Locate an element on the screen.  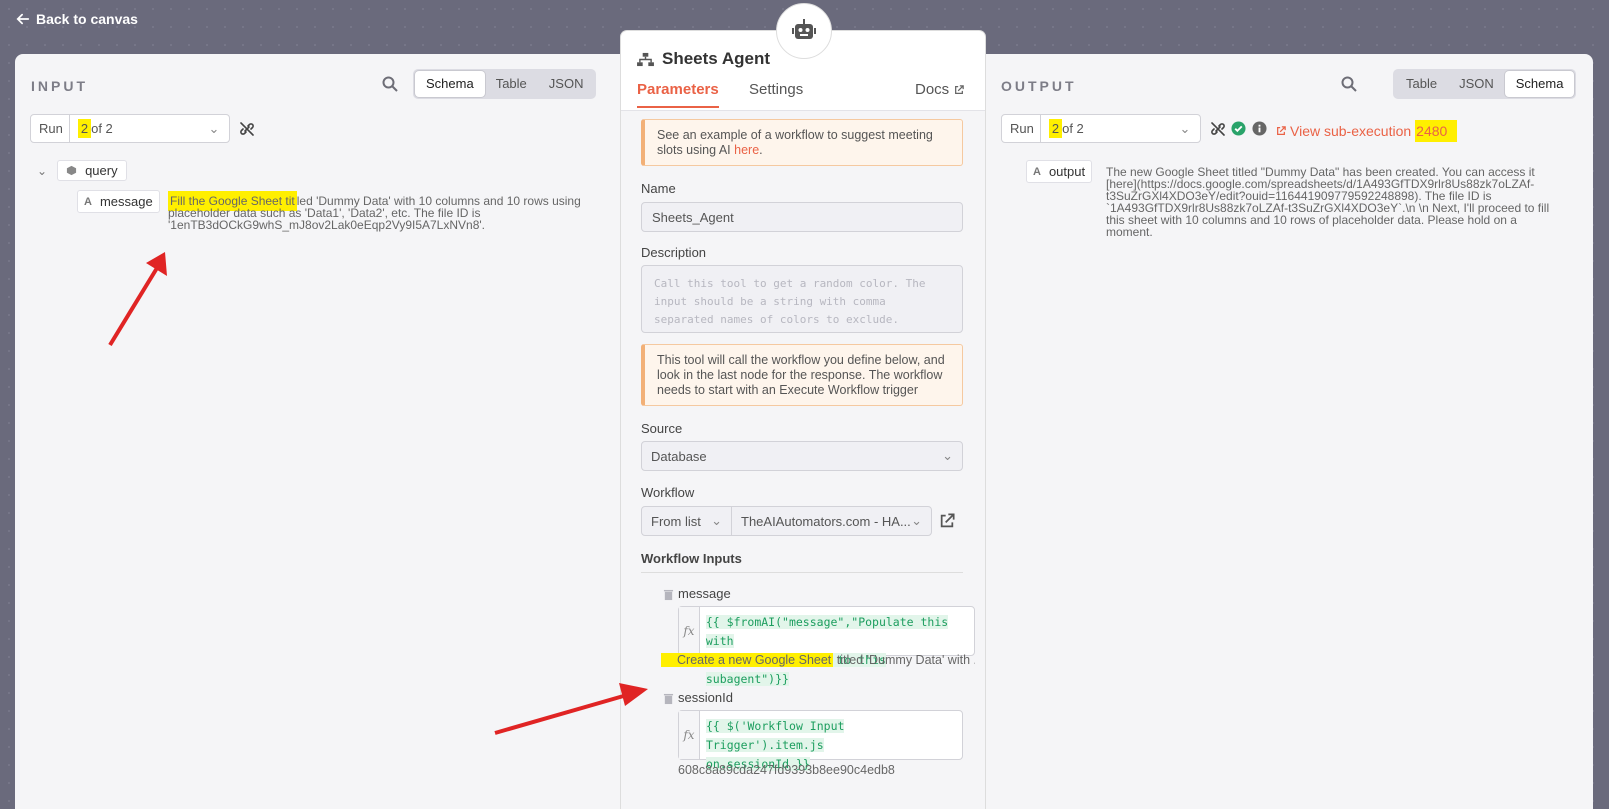
info-icon is located at coordinates (1259, 128).